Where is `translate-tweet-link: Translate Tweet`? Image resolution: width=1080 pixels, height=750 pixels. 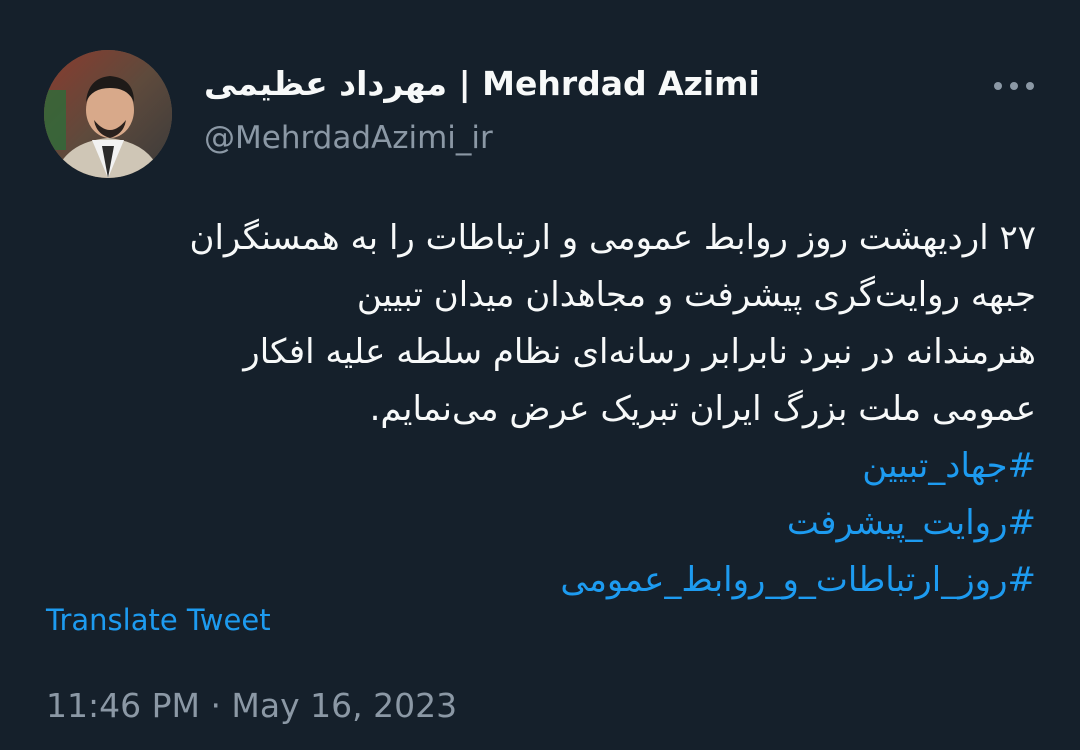
translate-tweet-link: Translate Tweet is located at coordinates (158, 620).